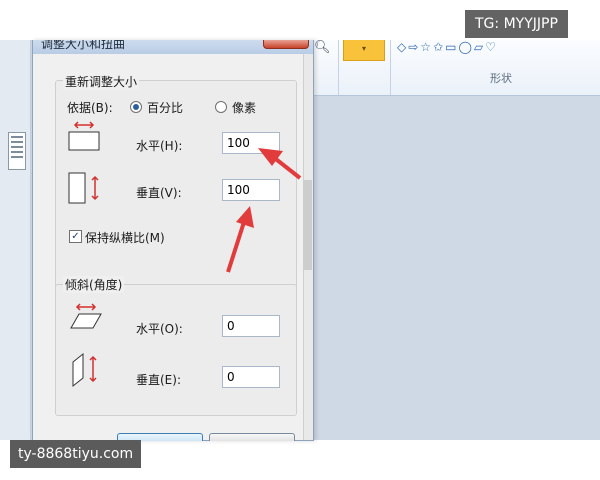  Describe the element at coordinates (280, 164) in the screenshot. I see `annotation-arrow-horizontal` at that location.